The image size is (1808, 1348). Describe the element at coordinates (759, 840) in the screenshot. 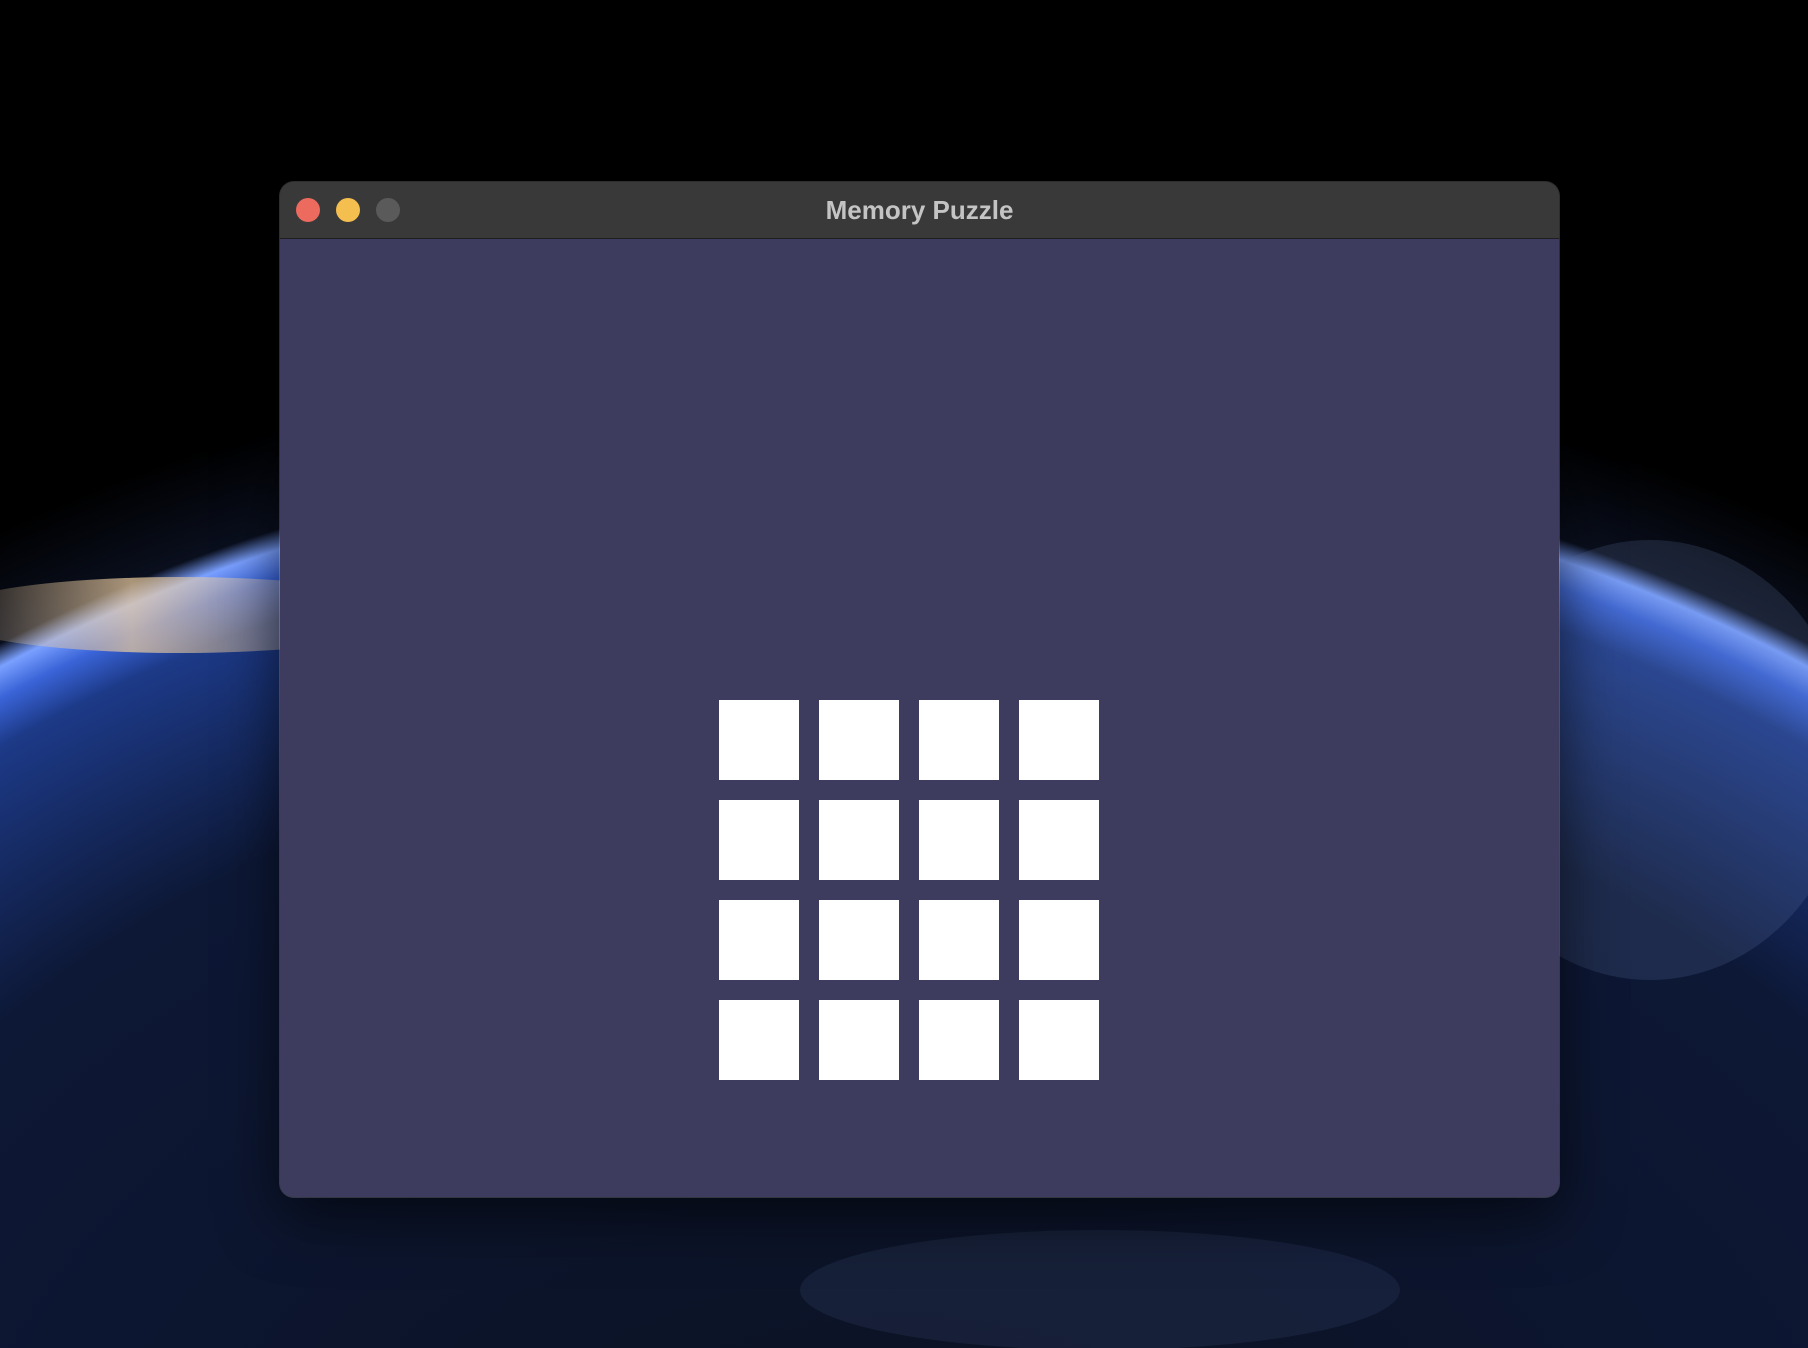

I see `memory-tile-r2-c1` at that location.